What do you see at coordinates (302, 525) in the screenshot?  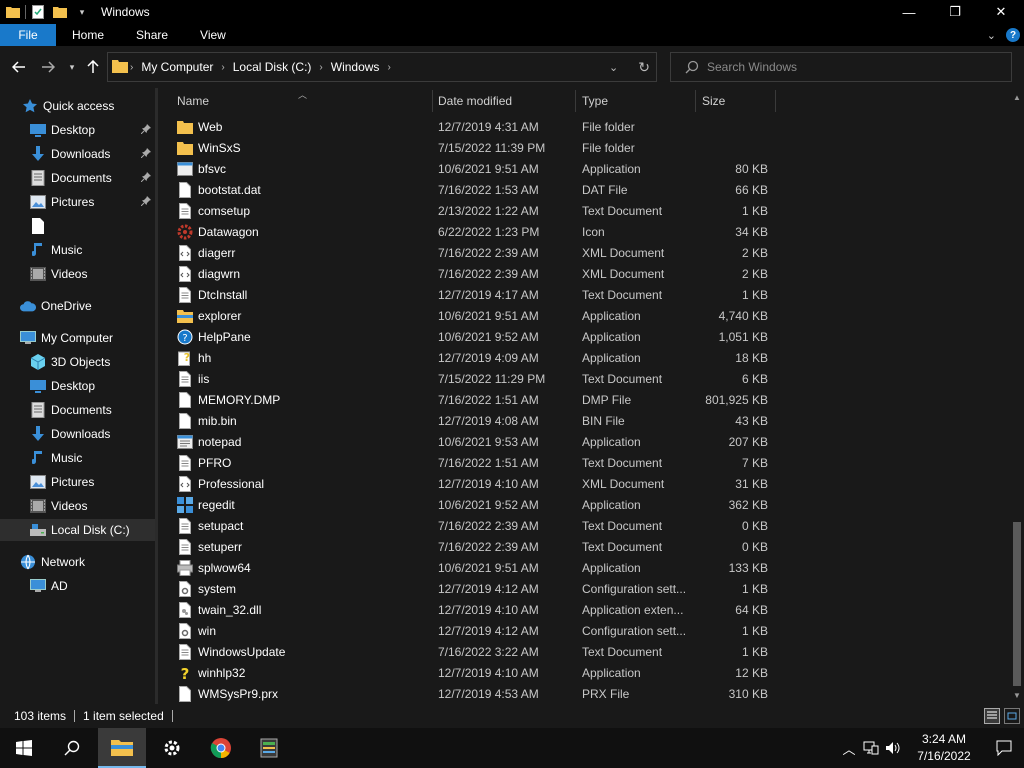 I see `file-name-cell: setupact` at bounding box center [302, 525].